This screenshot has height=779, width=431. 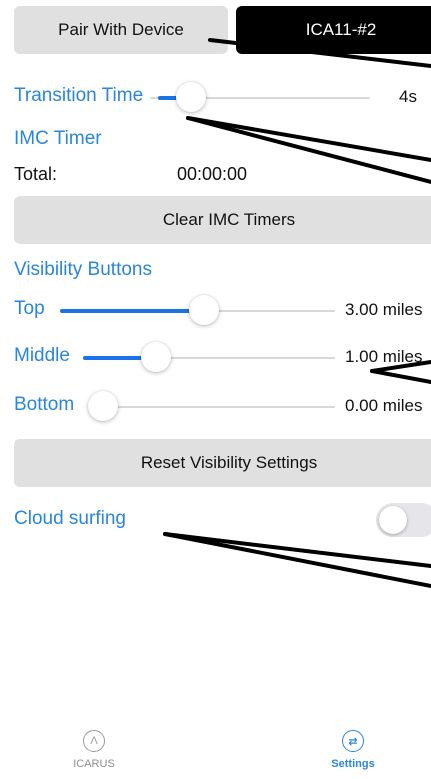 I want to click on visibility-middle-value: 1.00 miles, so click(x=384, y=356).